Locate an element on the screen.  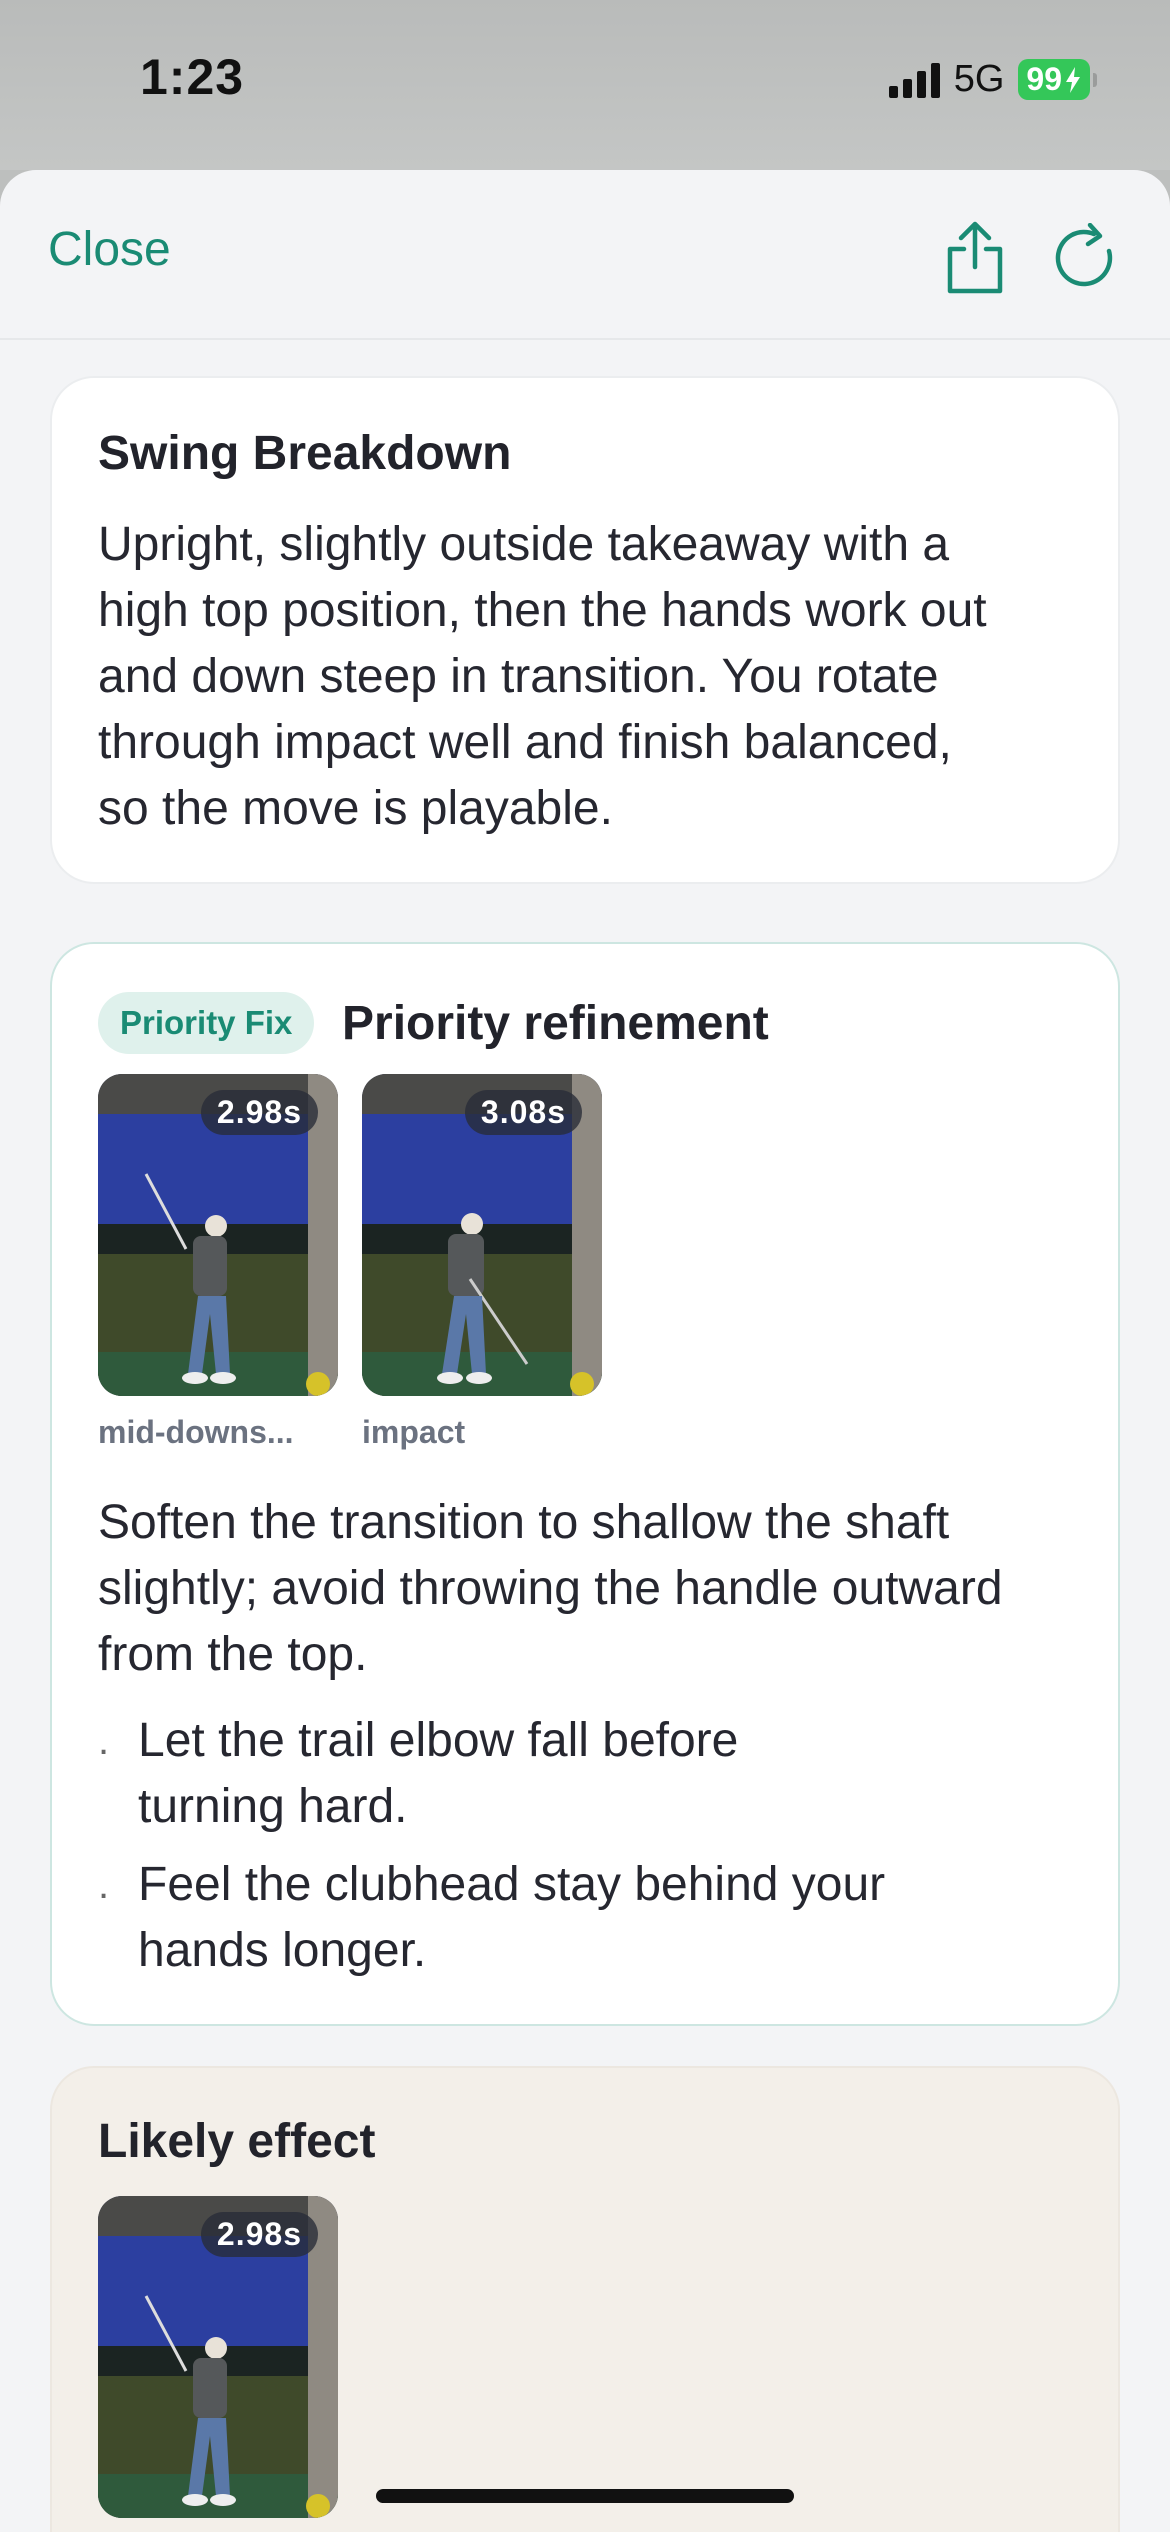
refresh-icon is located at coordinates (1087, 258).